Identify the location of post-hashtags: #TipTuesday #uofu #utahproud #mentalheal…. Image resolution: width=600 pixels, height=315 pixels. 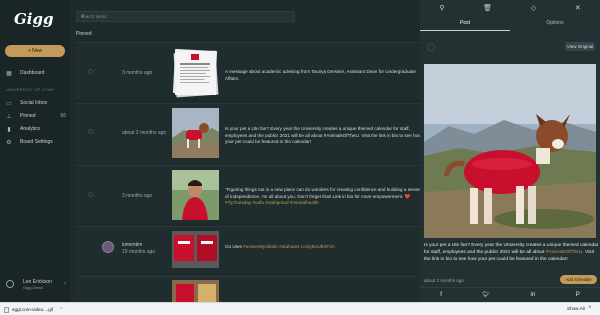
(272, 202).